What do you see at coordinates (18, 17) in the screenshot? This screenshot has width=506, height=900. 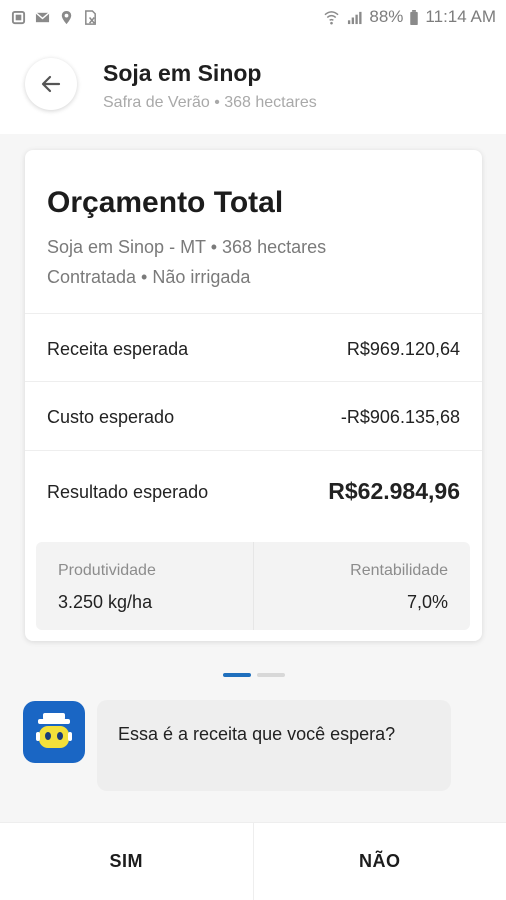 I see `notification-icon` at bounding box center [18, 17].